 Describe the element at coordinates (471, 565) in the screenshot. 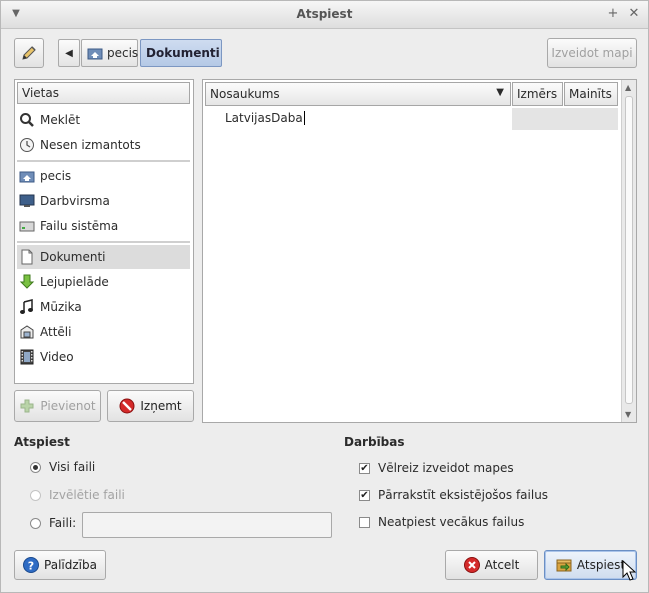

I see `cancel-icon` at that location.